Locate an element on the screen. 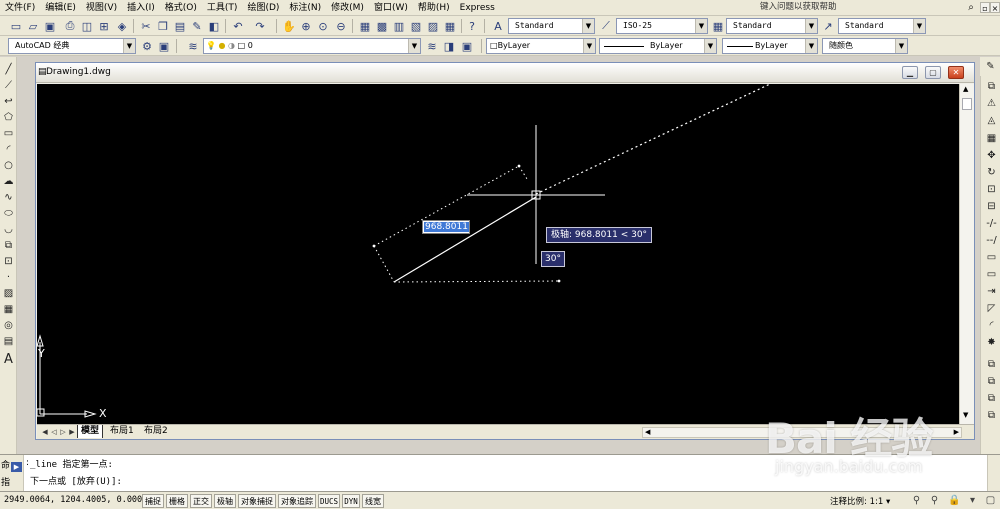 Image resolution: width=1000 pixels, height=509 pixels. zoom-realtime-icon: ⊕ is located at coordinates (306, 26).